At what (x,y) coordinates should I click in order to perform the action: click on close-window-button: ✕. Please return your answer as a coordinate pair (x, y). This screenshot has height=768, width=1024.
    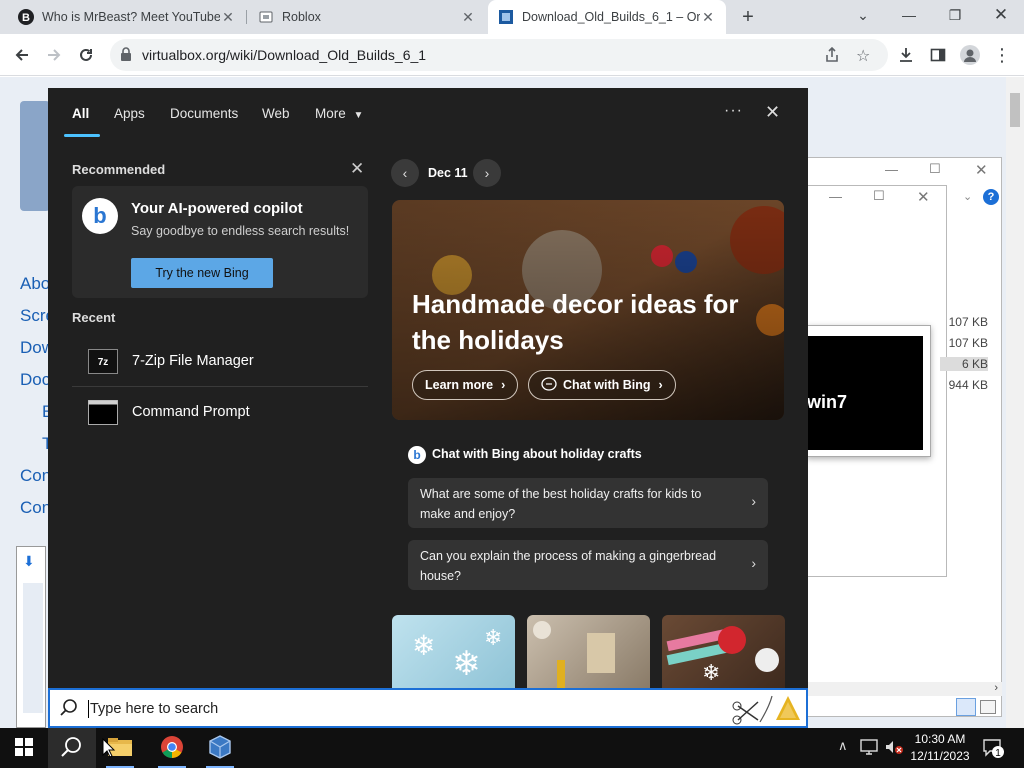
    Looking at the image, I should click on (1001, 15).